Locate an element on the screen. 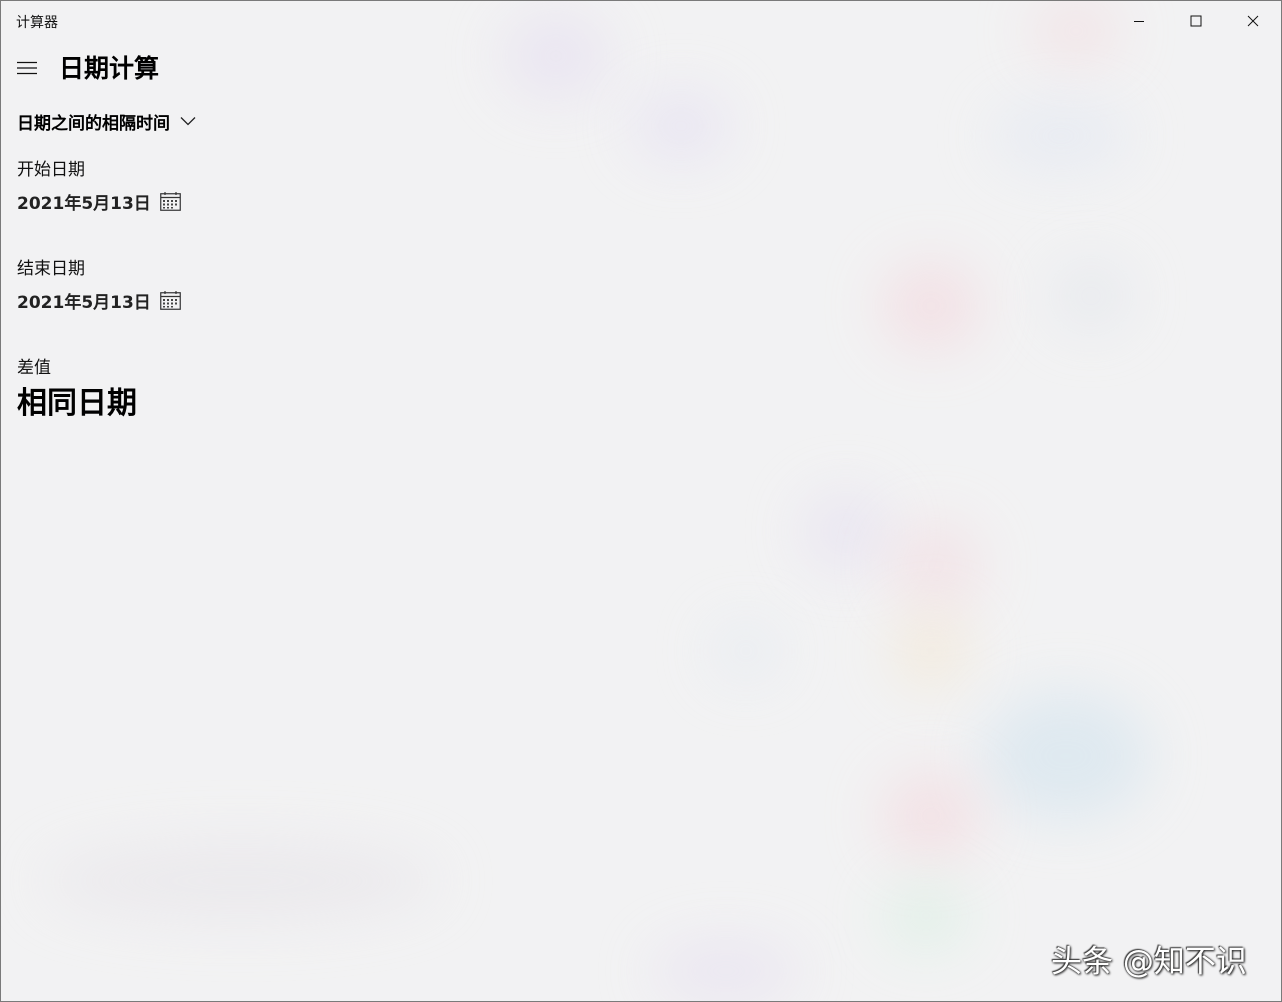  minimize-button is located at coordinates (1138, 21).